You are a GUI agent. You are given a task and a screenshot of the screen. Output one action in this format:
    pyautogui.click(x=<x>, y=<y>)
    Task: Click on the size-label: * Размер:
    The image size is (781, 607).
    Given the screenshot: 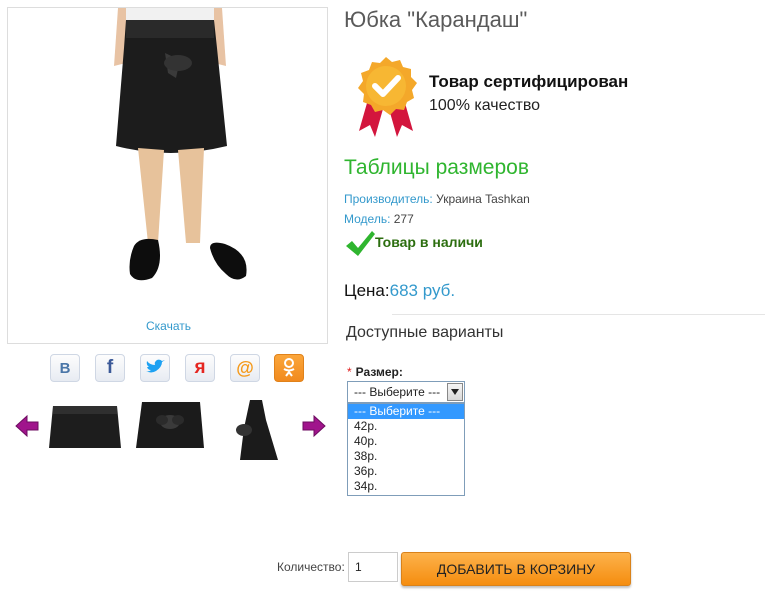 What is the action you would take?
    pyautogui.click(x=375, y=372)
    